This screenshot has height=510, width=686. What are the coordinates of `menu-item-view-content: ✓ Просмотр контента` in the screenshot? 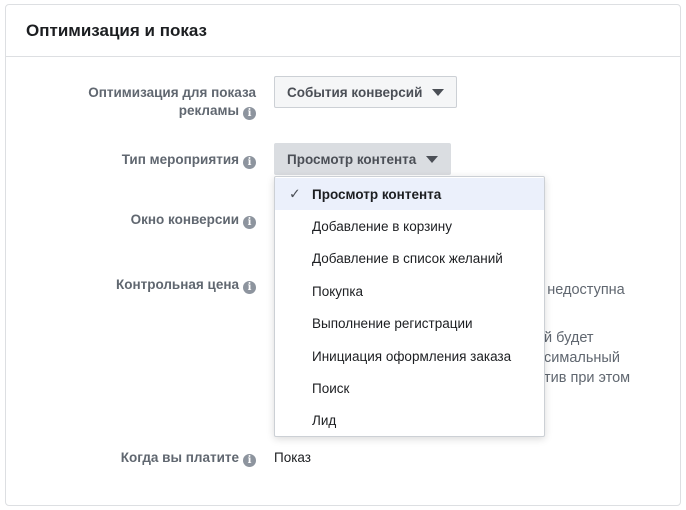 It's located at (409, 194).